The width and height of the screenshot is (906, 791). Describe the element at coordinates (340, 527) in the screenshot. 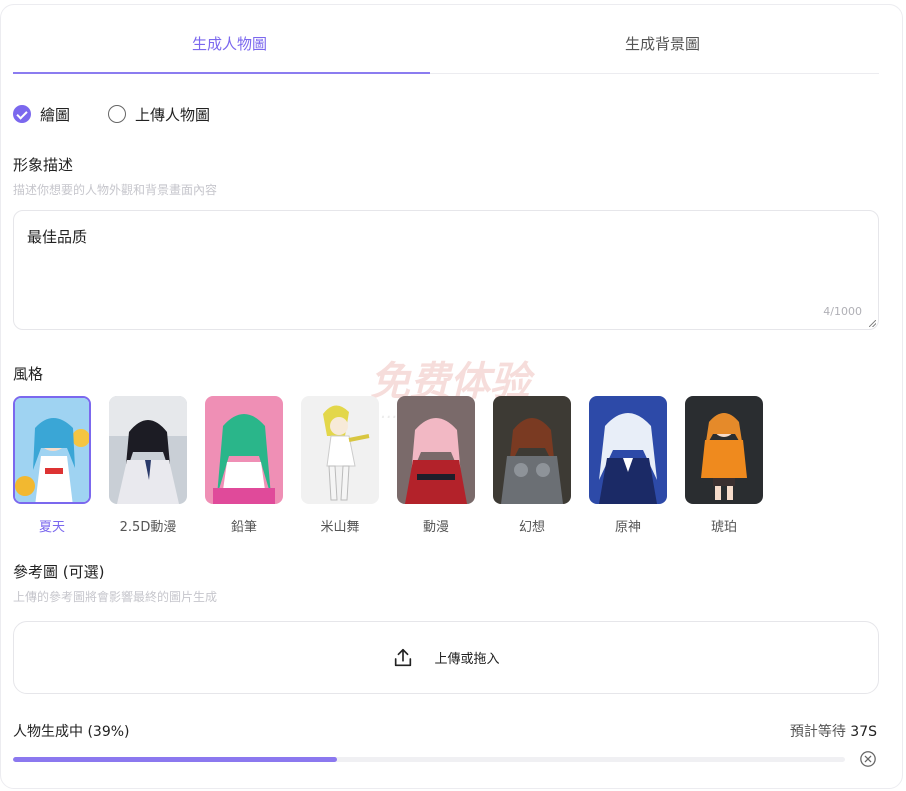

I see `style-label-yoneyama-mai: 米山舞` at that location.